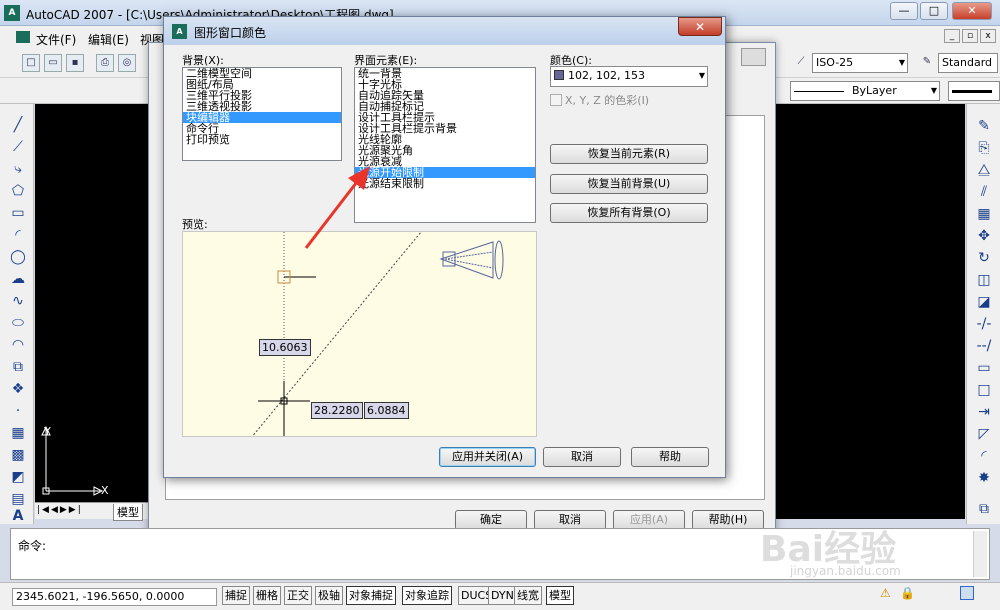 The width and height of the screenshot is (1000, 610). I want to click on arc-icon: ◜, so click(18, 235).